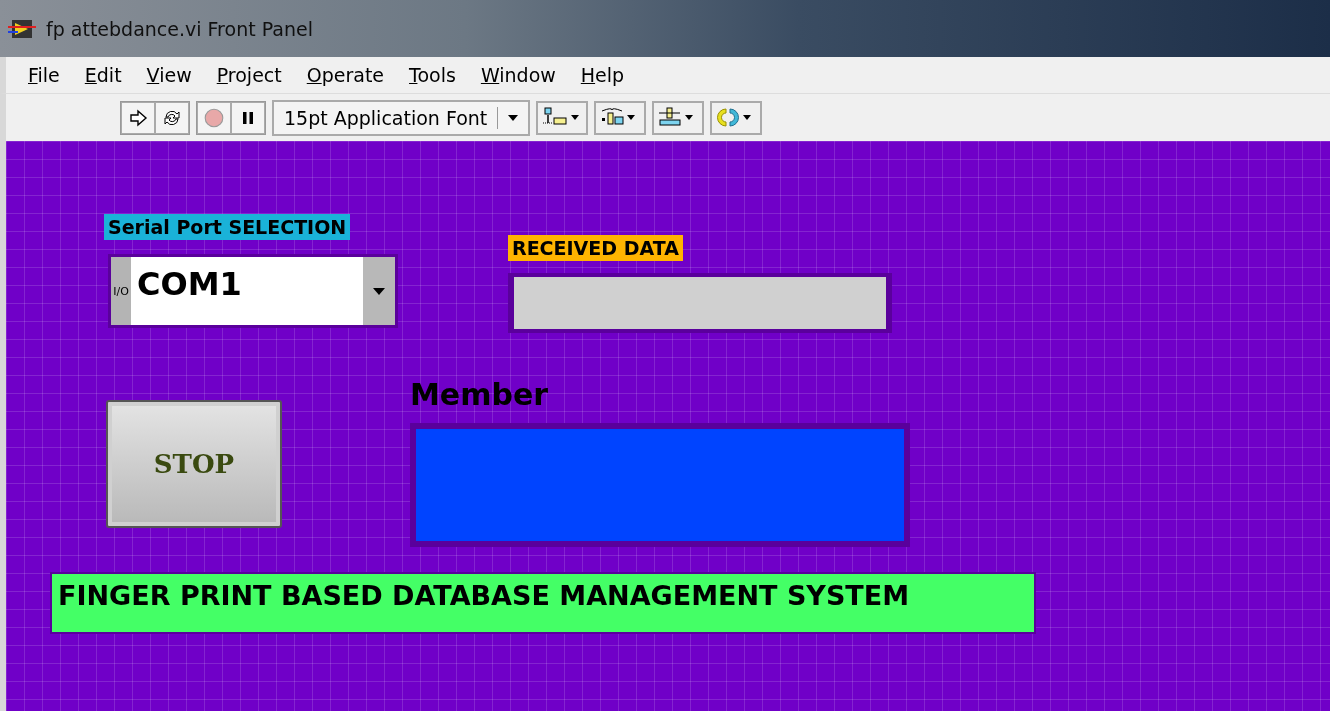 This screenshot has width=1330, height=711. What do you see at coordinates (44, 75) in the screenshot?
I see `menu-item: File` at bounding box center [44, 75].